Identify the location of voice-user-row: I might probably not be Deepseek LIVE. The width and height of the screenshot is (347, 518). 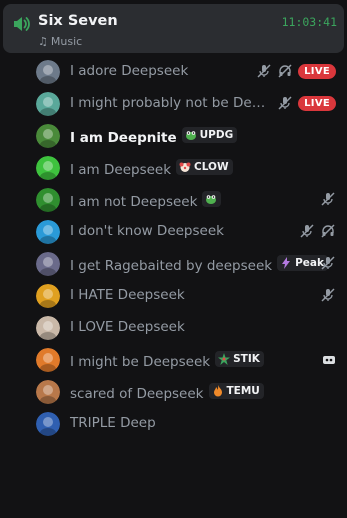
(190, 104).